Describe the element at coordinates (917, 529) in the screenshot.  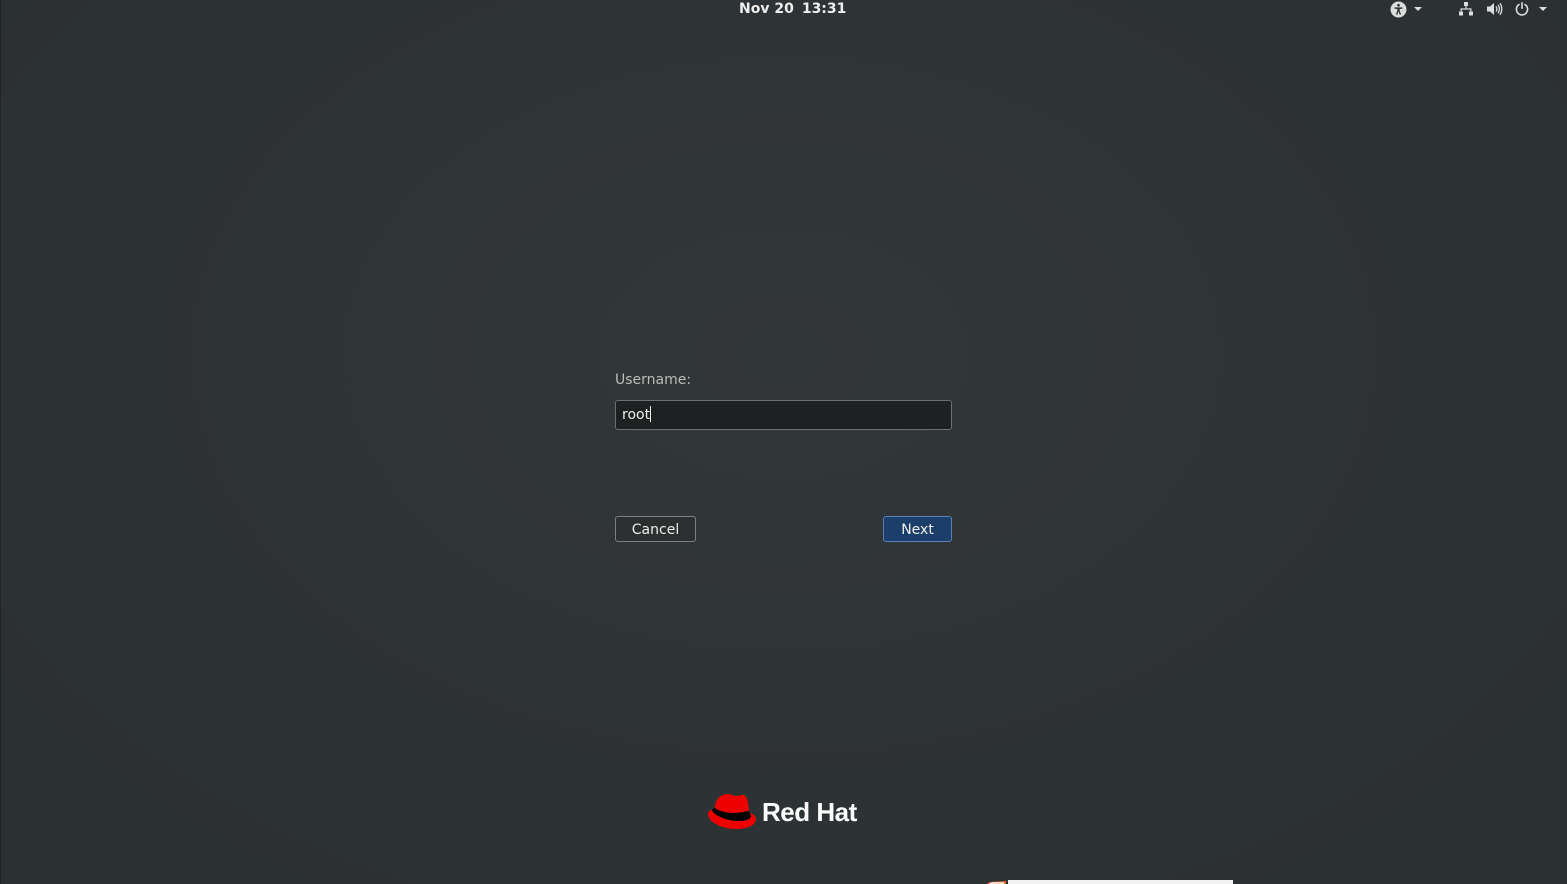
I see `next-button: Next` at that location.